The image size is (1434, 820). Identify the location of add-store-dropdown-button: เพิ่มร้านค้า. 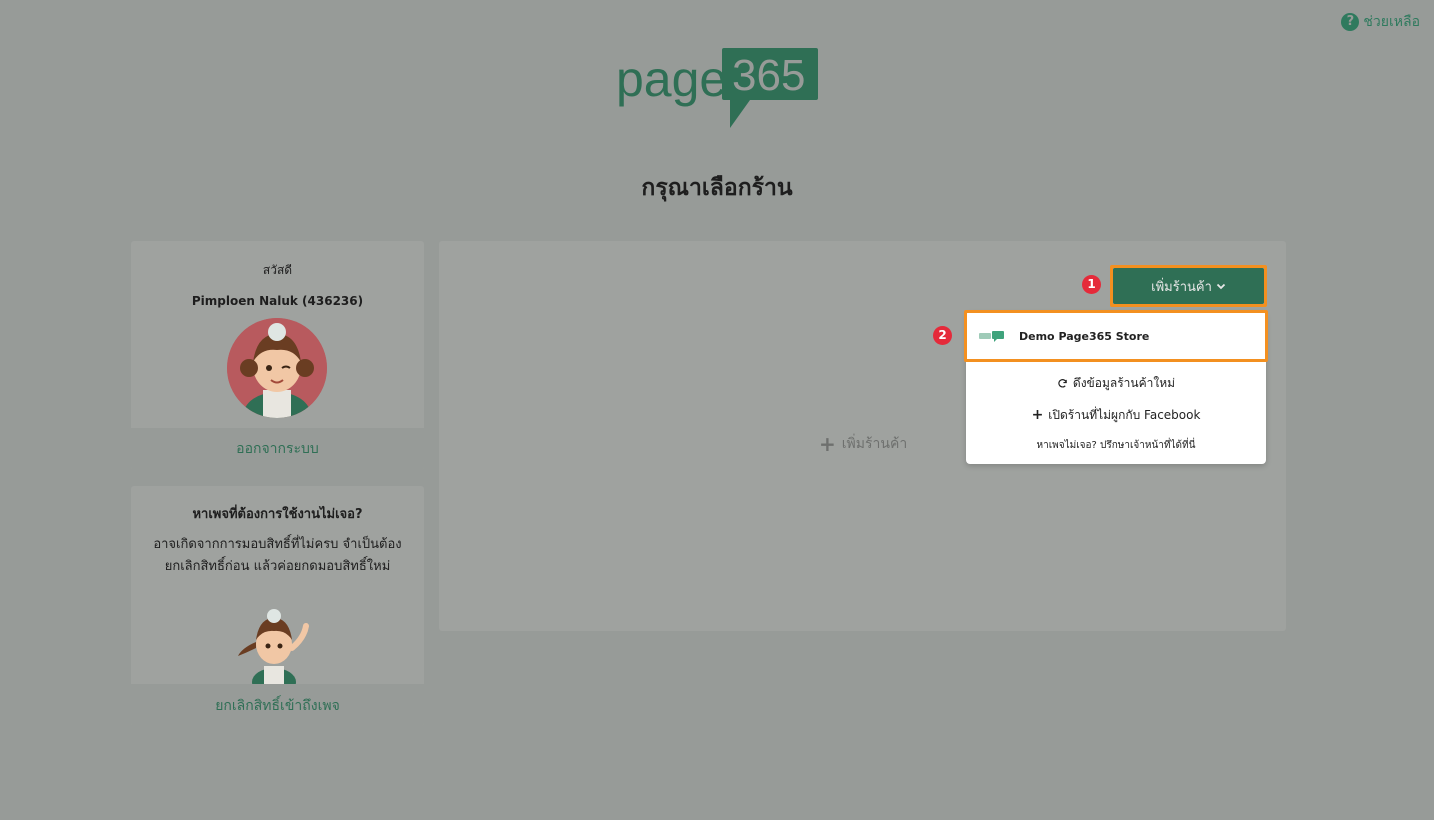
(1188, 286).